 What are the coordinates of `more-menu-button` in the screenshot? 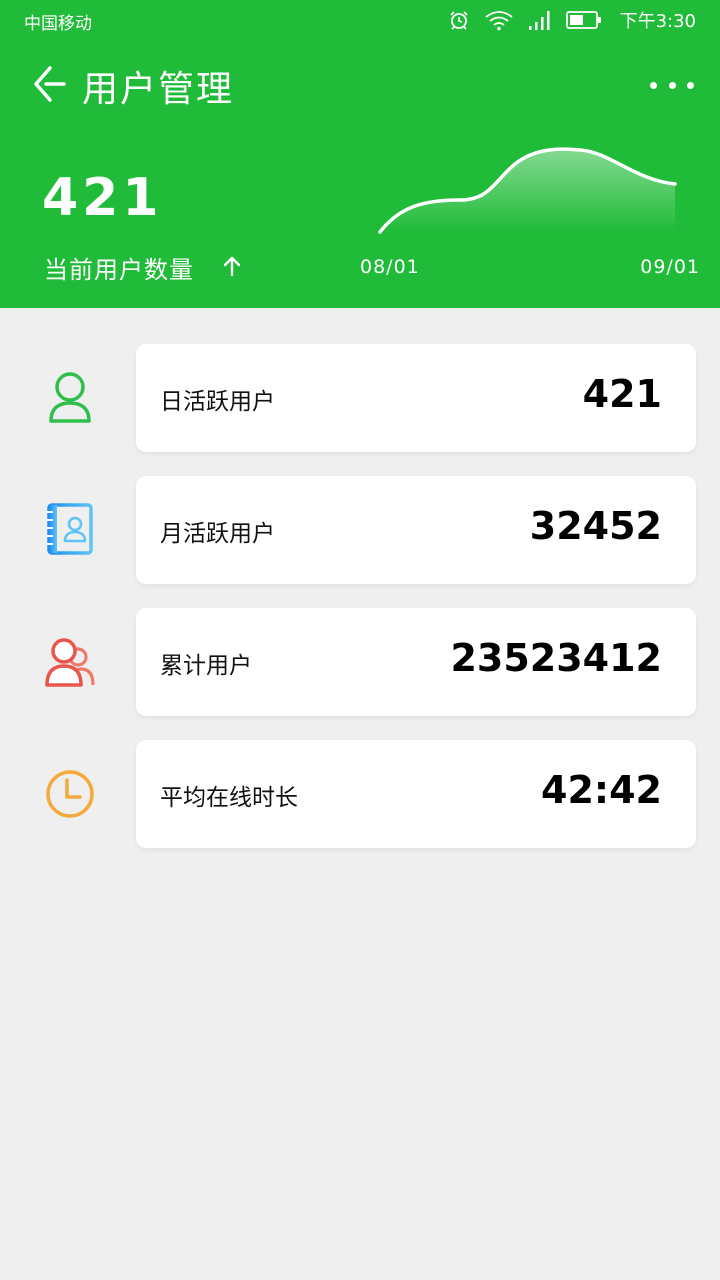 It's located at (672, 85).